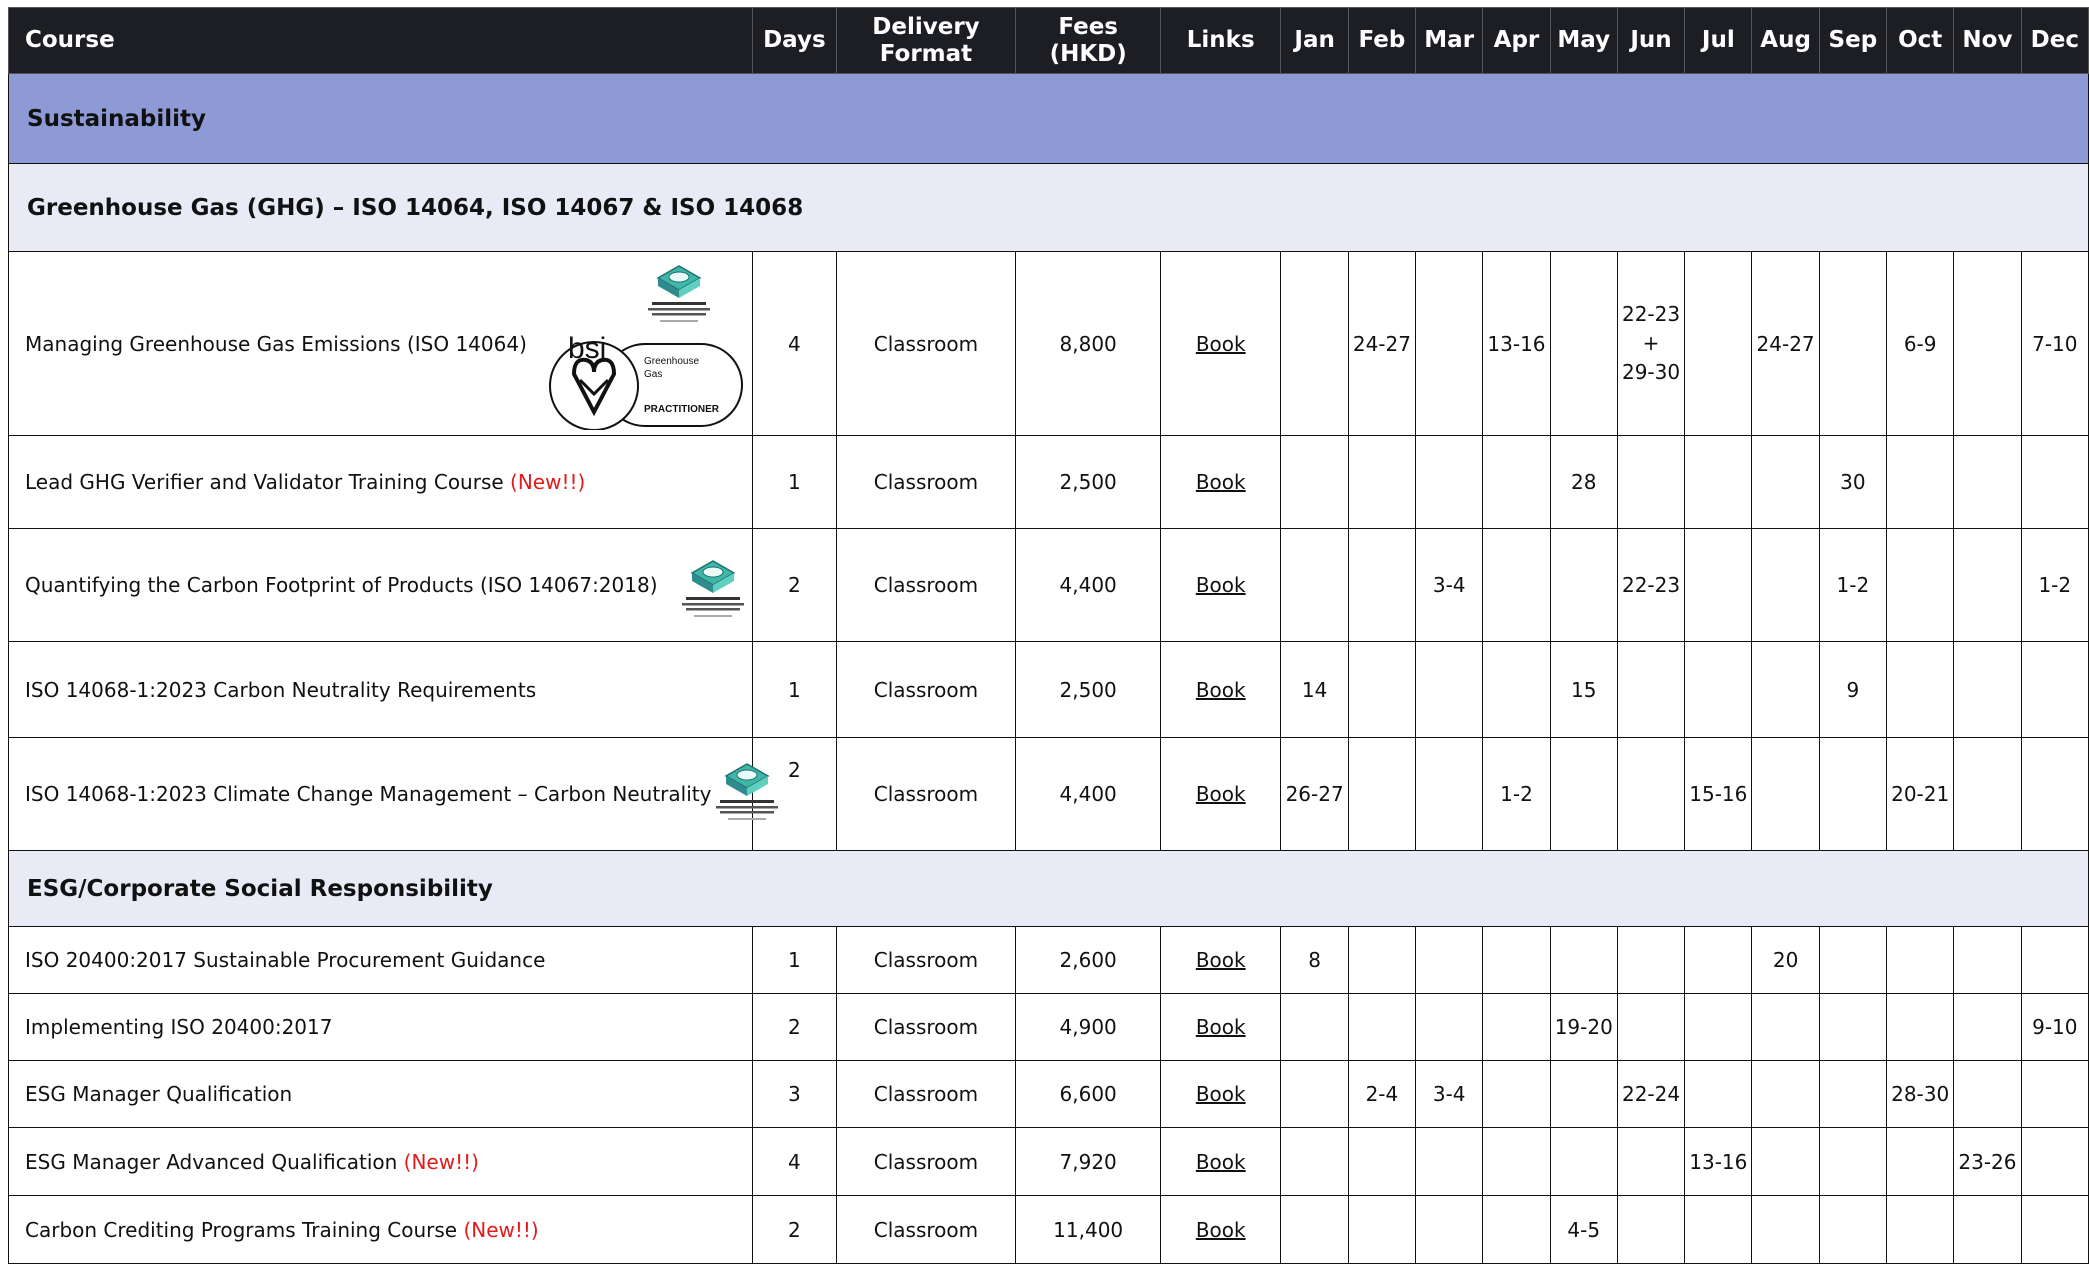  Describe the element at coordinates (380, 1094) in the screenshot. I see `course-cell: ESG Manager Qualification` at that location.